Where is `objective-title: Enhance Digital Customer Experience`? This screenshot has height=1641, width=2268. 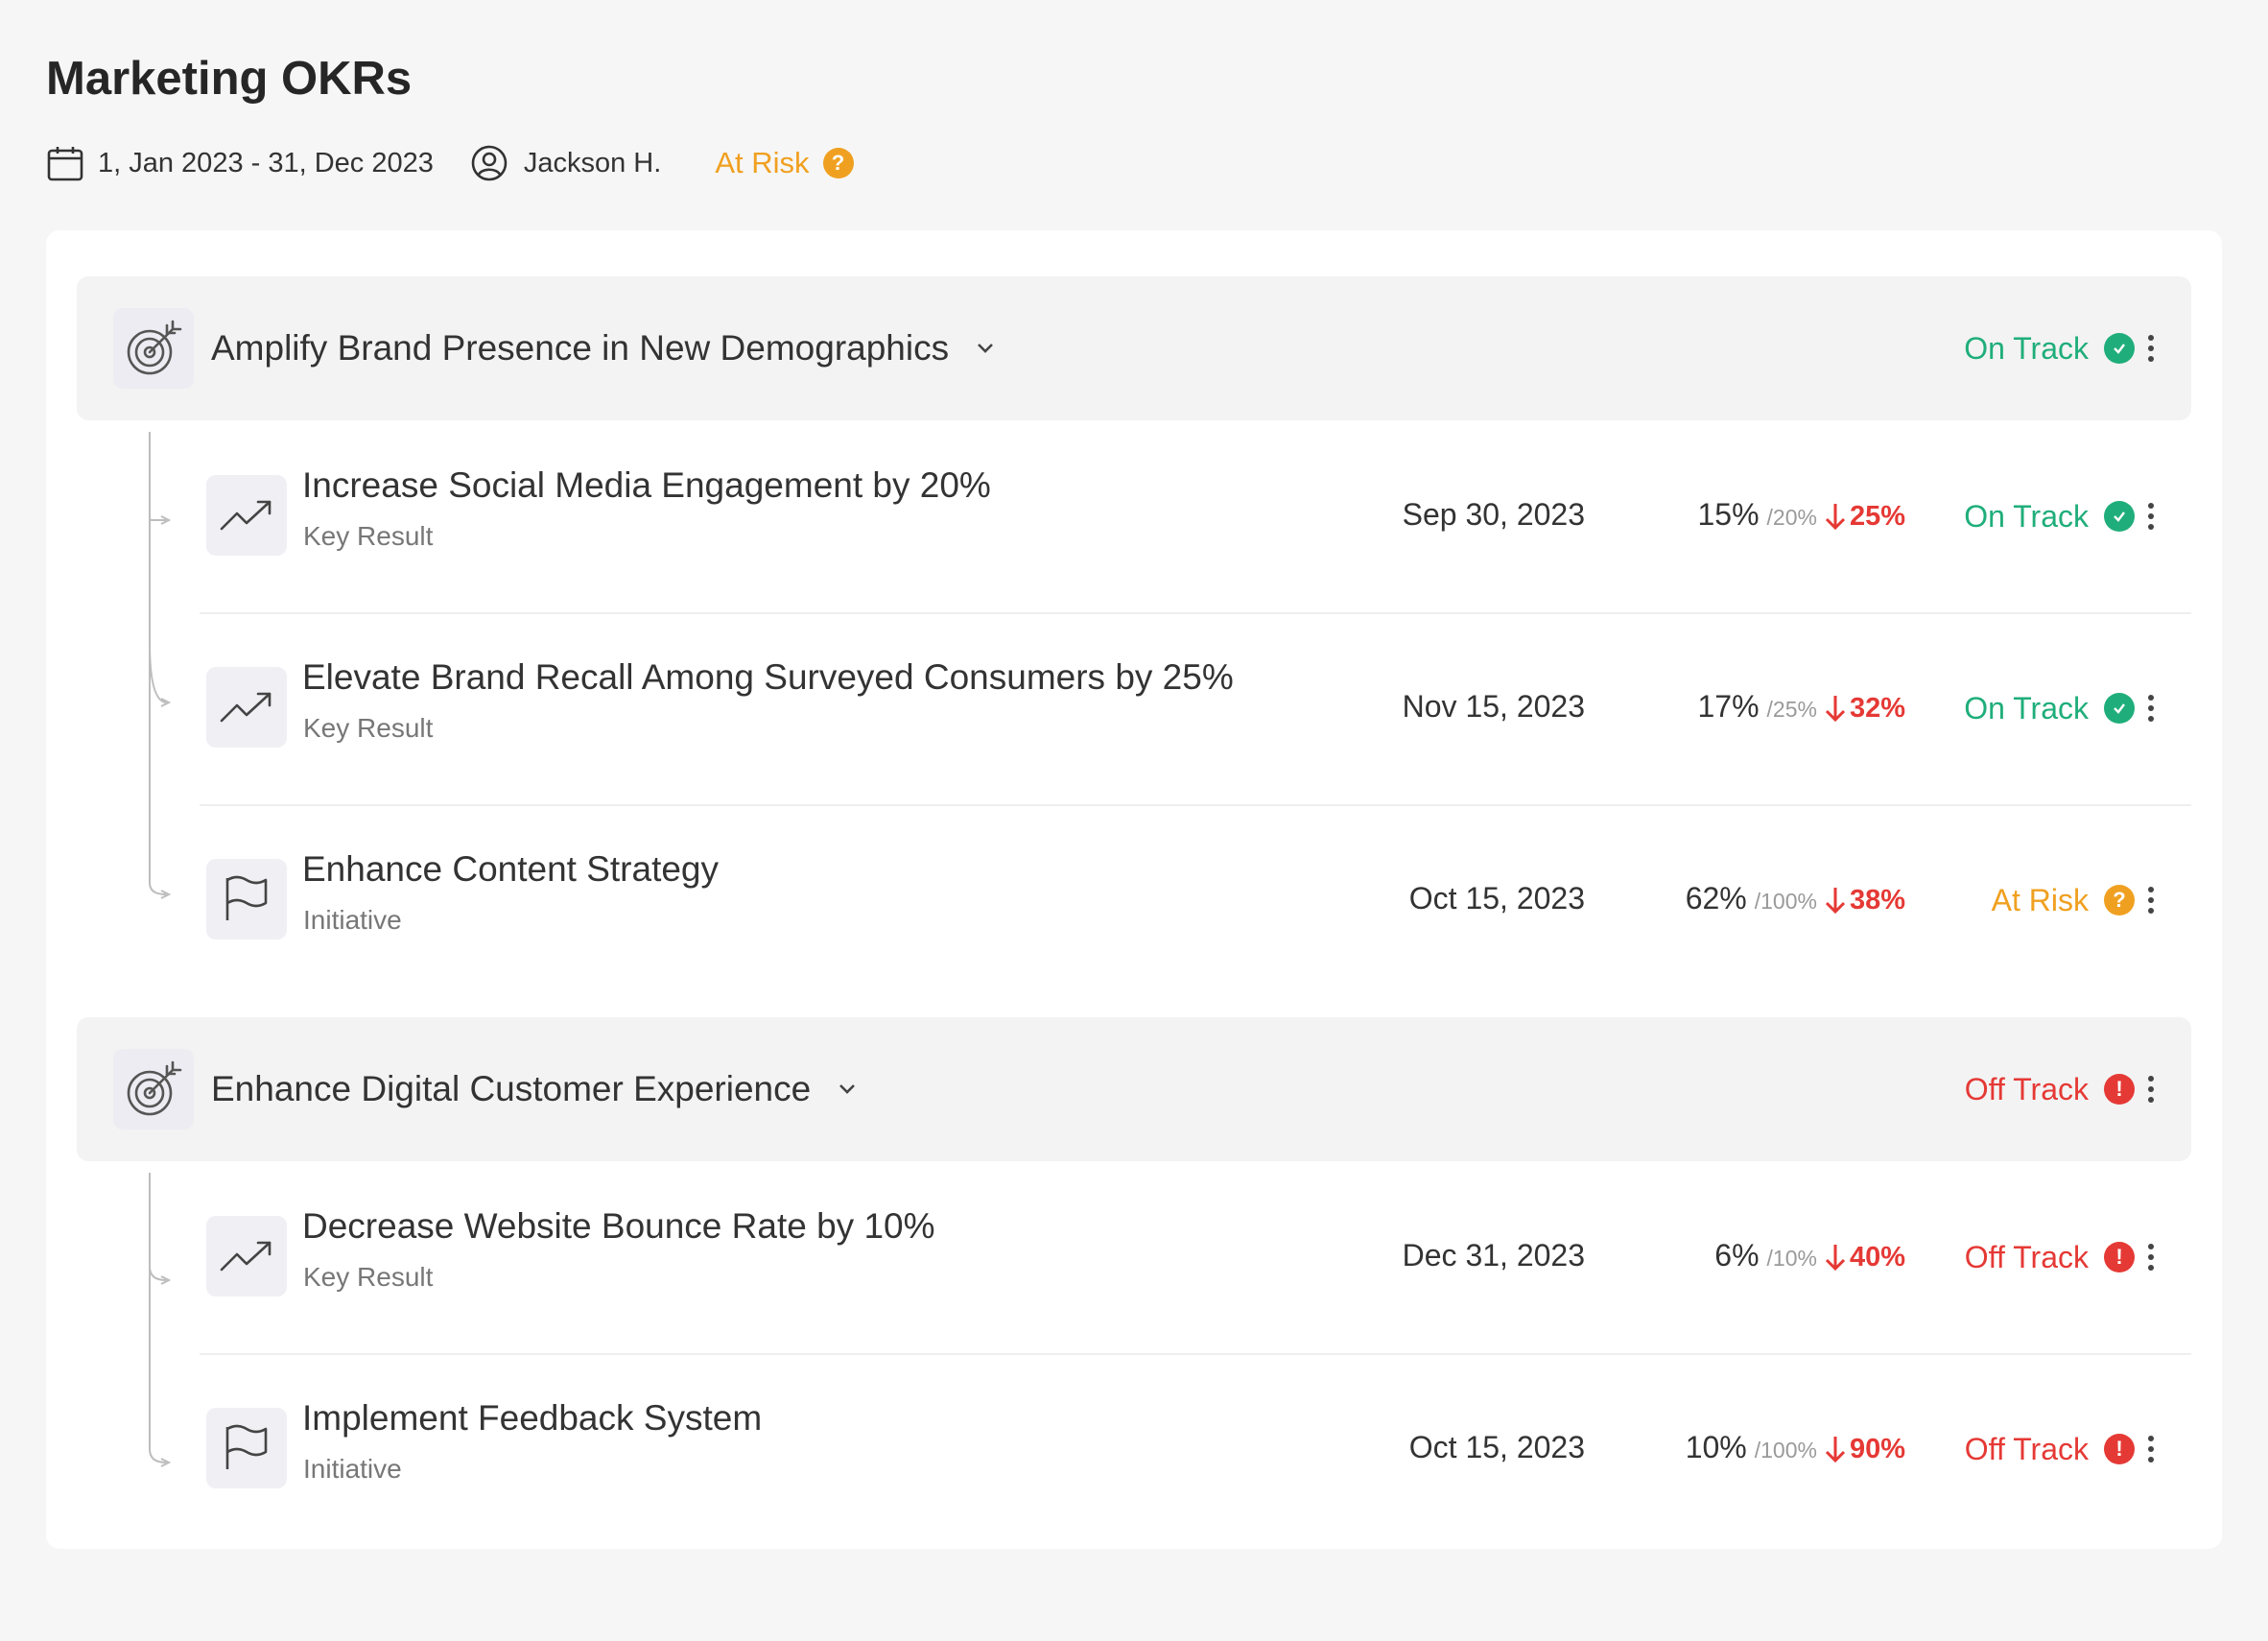
objective-title: Enhance Digital Customer Experience is located at coordinates (535, 1089).